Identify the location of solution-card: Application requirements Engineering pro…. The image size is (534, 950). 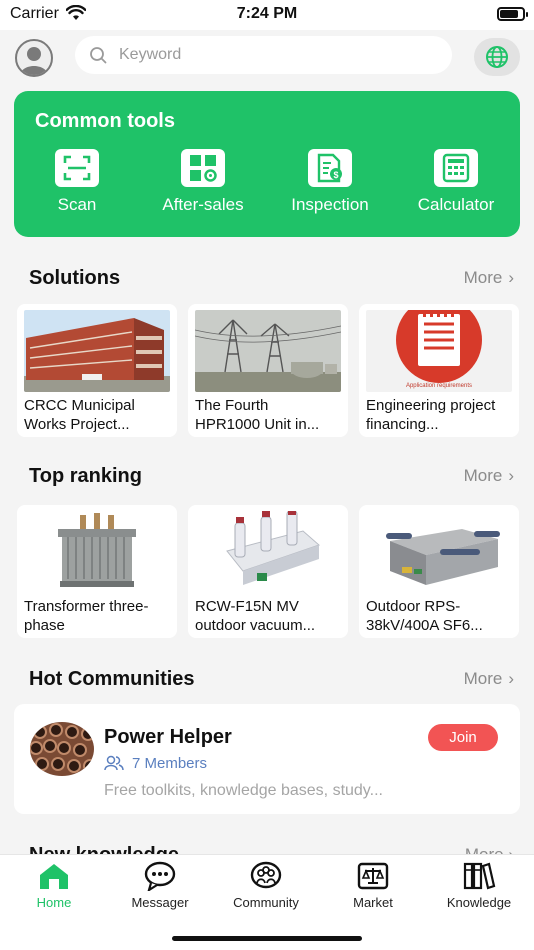
(439, 370).